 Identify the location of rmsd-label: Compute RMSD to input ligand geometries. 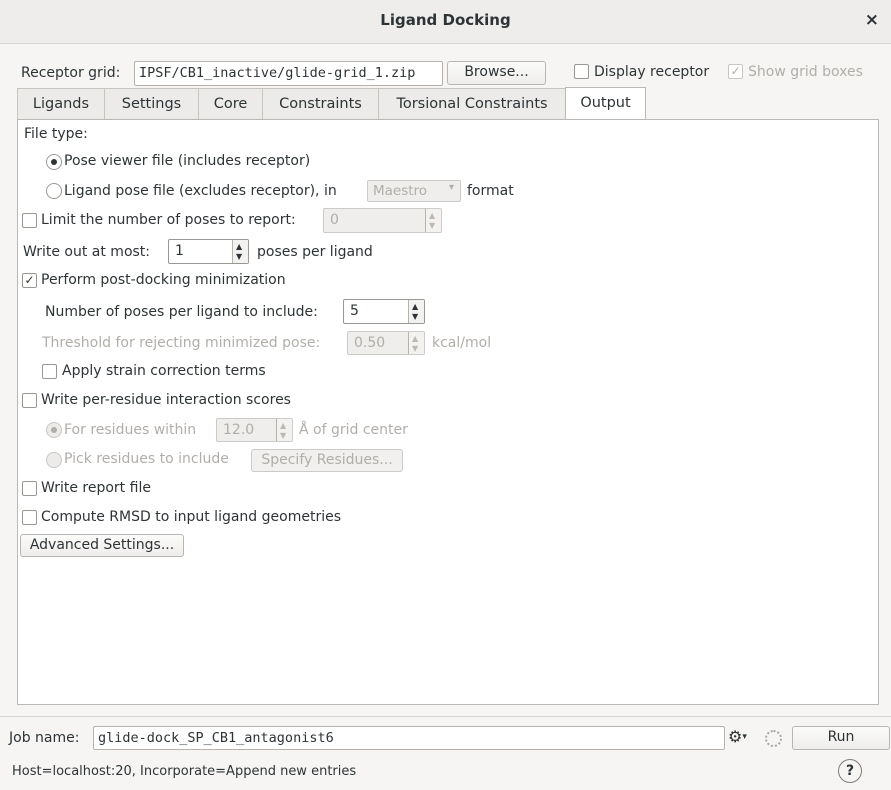
(191, 517).